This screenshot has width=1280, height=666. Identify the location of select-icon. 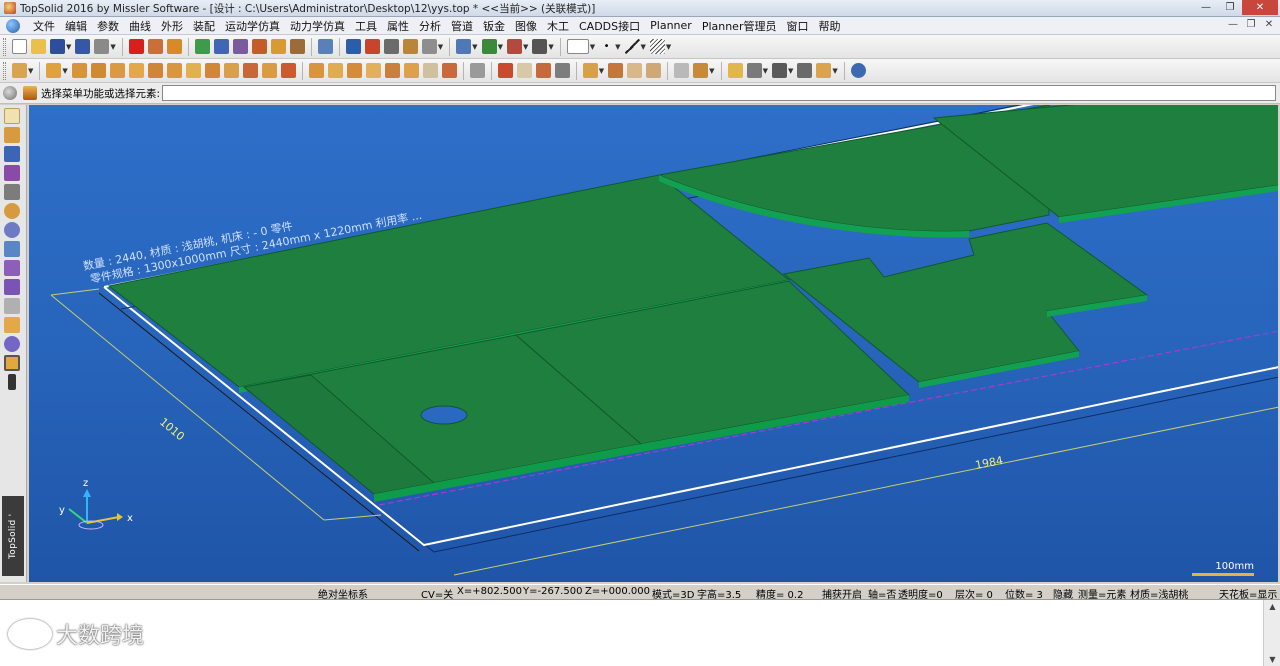
(325, 46).